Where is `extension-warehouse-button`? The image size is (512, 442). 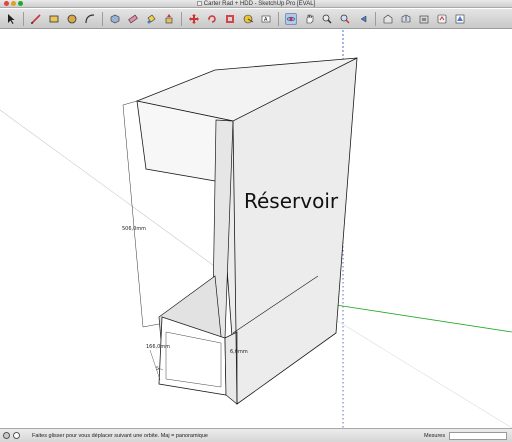
extension-warehouse-button is located at coordinates (442, 19).